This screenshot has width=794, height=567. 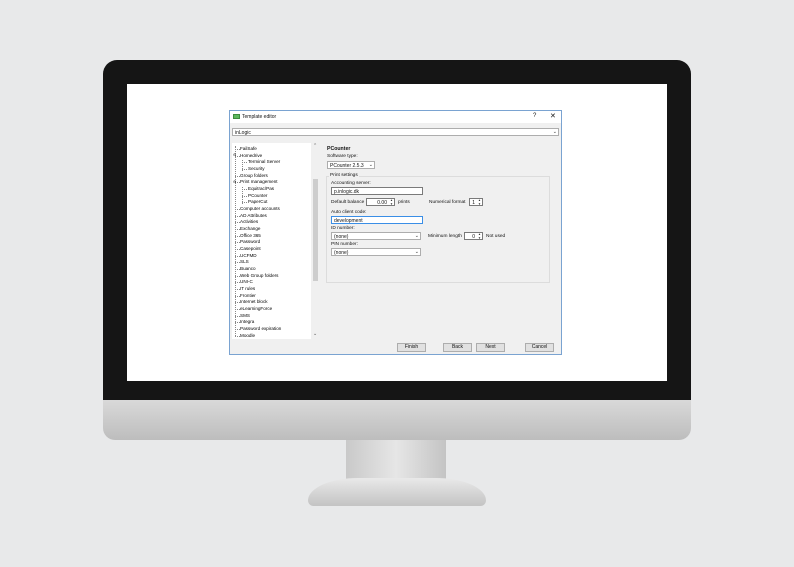 I want to click on tree-item: Terminal Server, so click(x=264, y=161).